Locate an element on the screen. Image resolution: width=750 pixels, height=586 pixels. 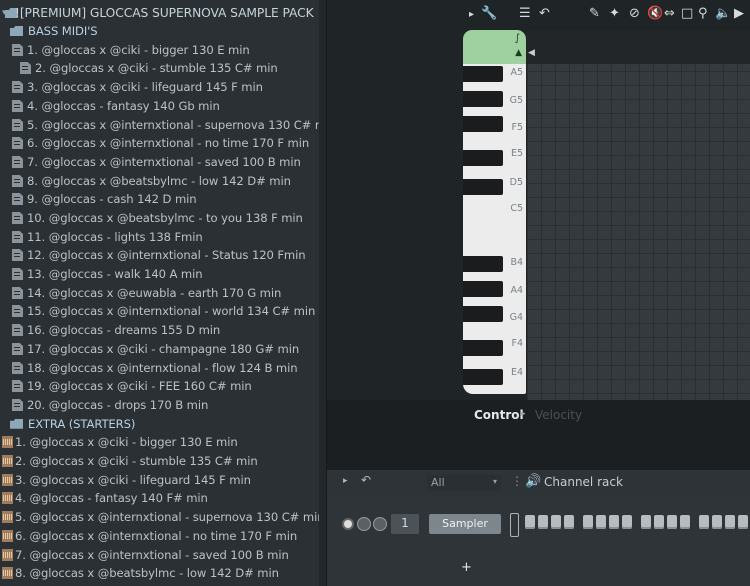
timeline-ruler is located at coordinates (638, 47).